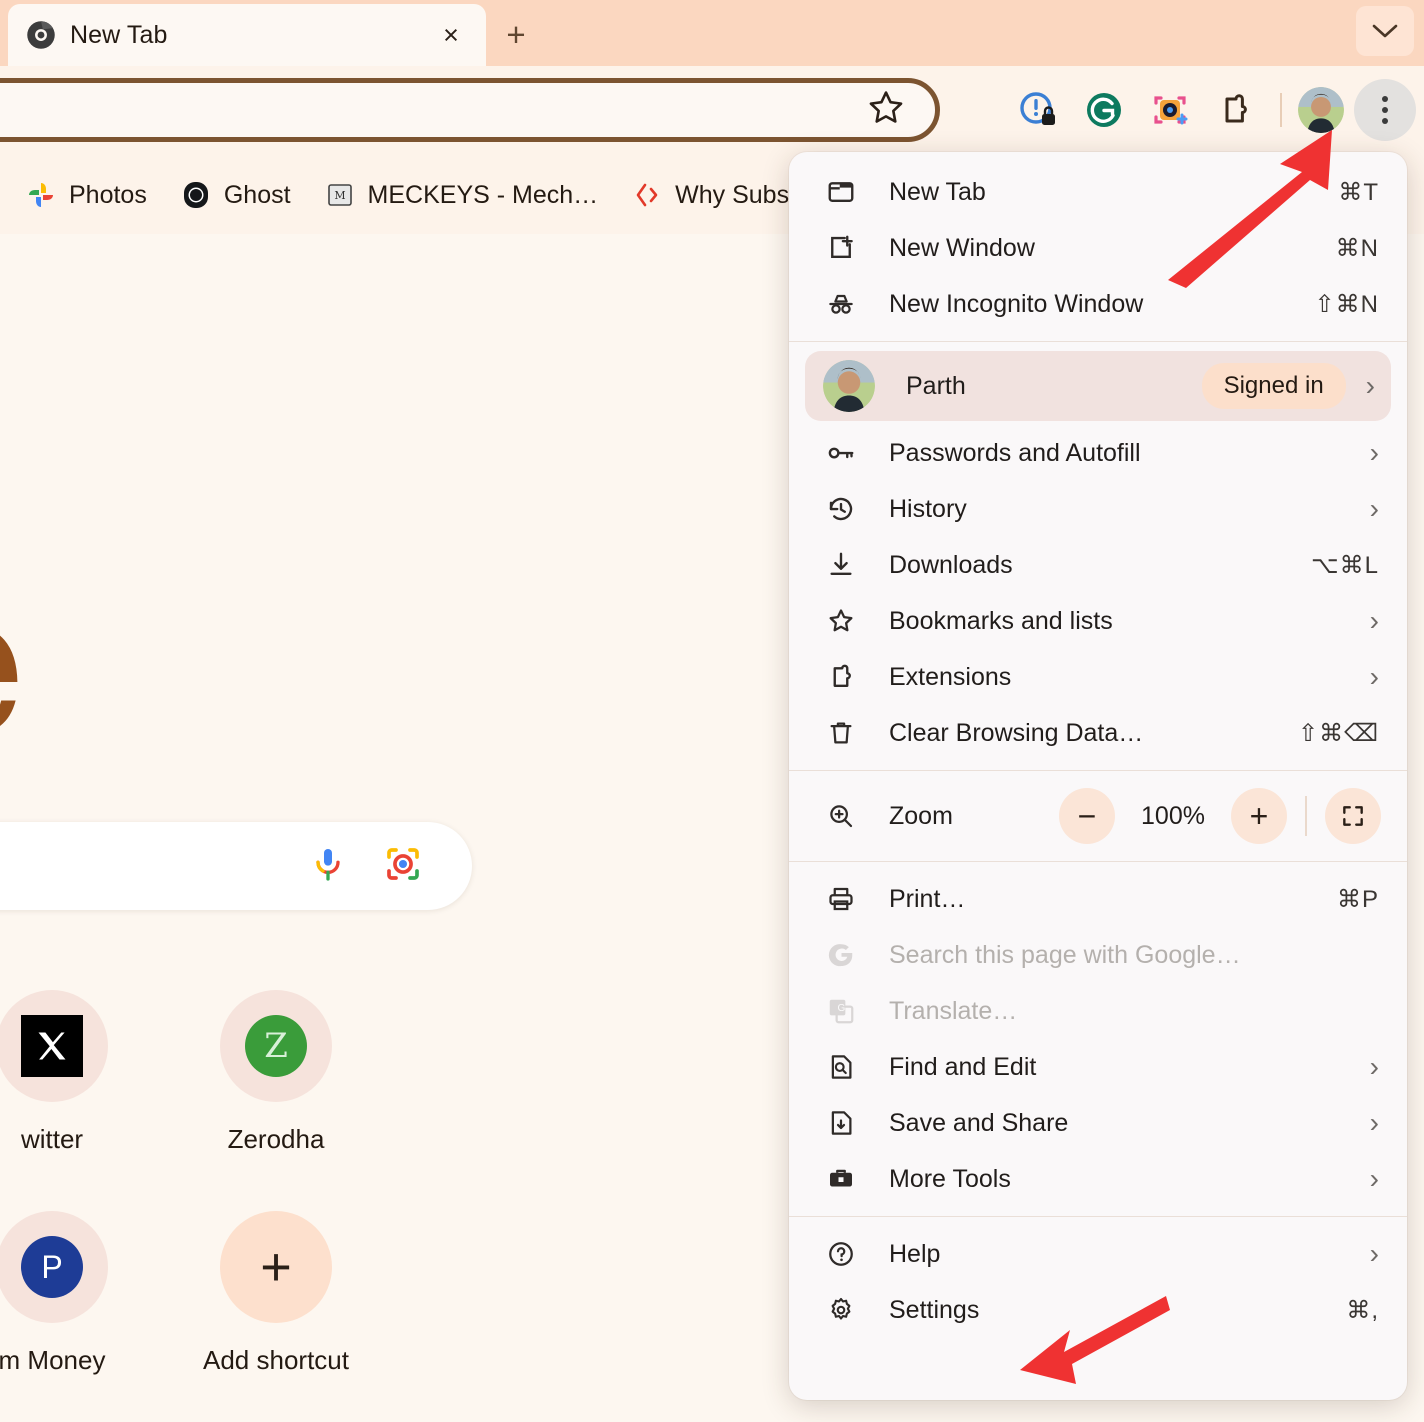 Image resolution: width=1424 pixels, height=1422 pixels. What do you see at coordinates (1087, 816) in the screenshot?
I see `zoom-out-button: −` at bounding box center [1087, 816].